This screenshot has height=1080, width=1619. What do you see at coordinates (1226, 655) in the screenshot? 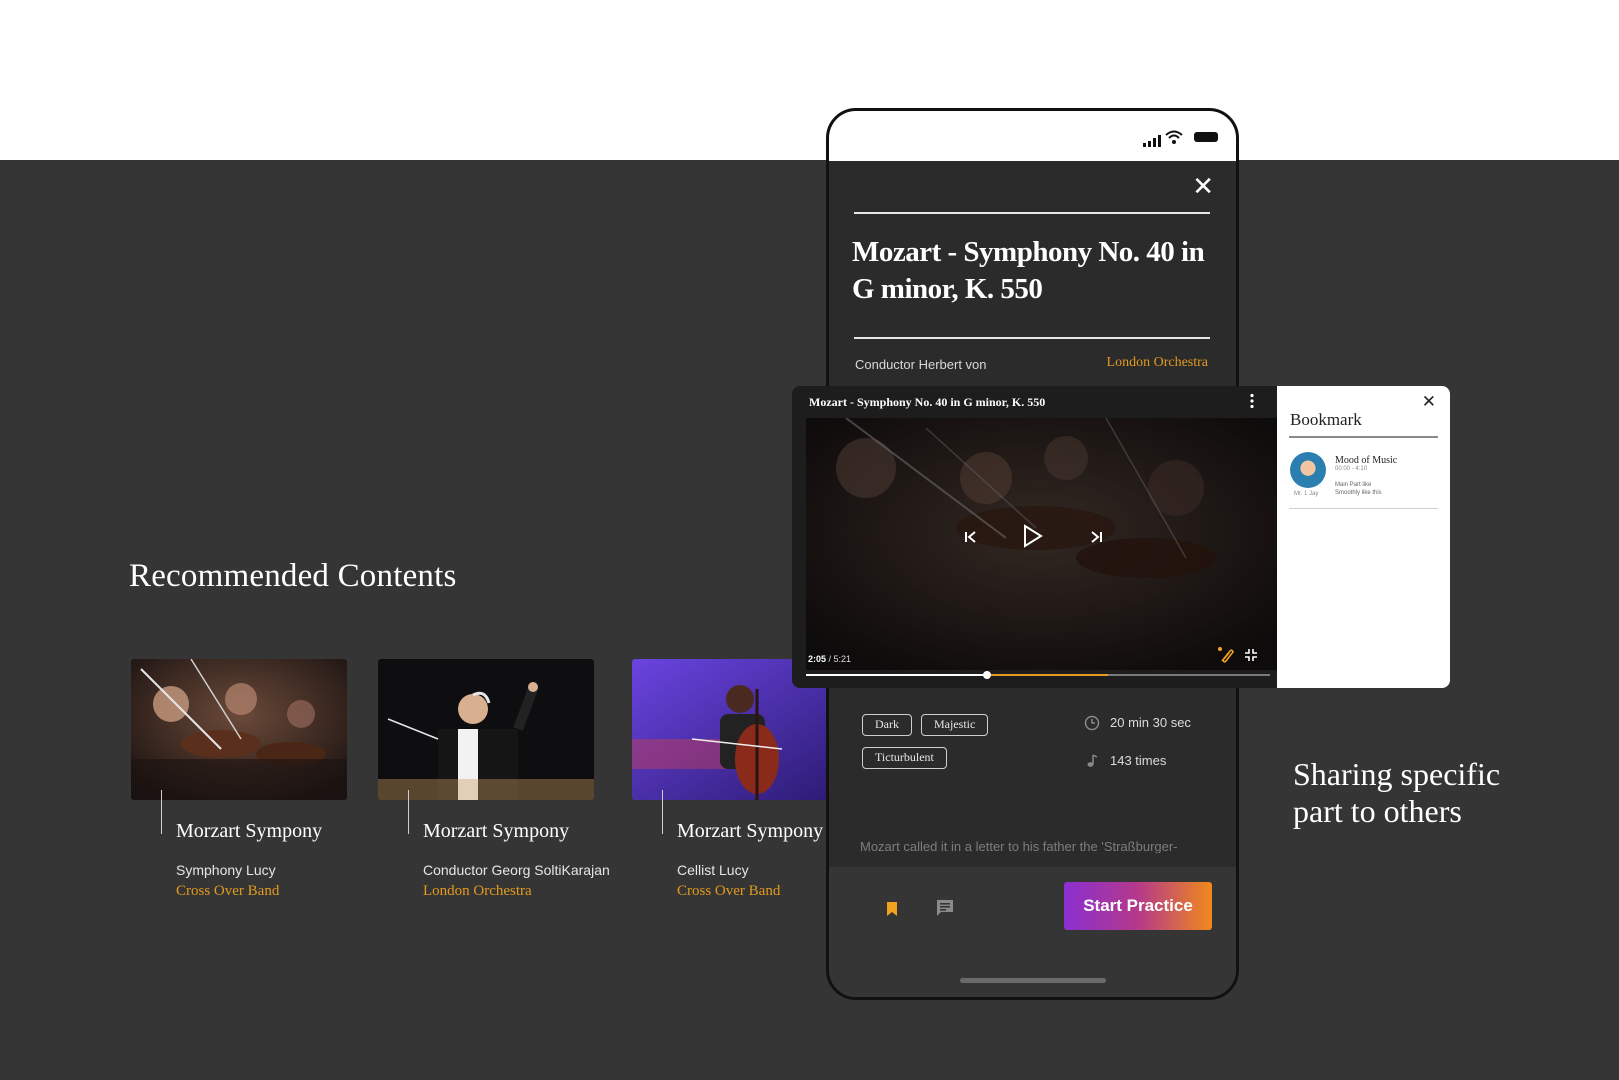
I see `share-clip-icon` at bounding box center [1226, 655].